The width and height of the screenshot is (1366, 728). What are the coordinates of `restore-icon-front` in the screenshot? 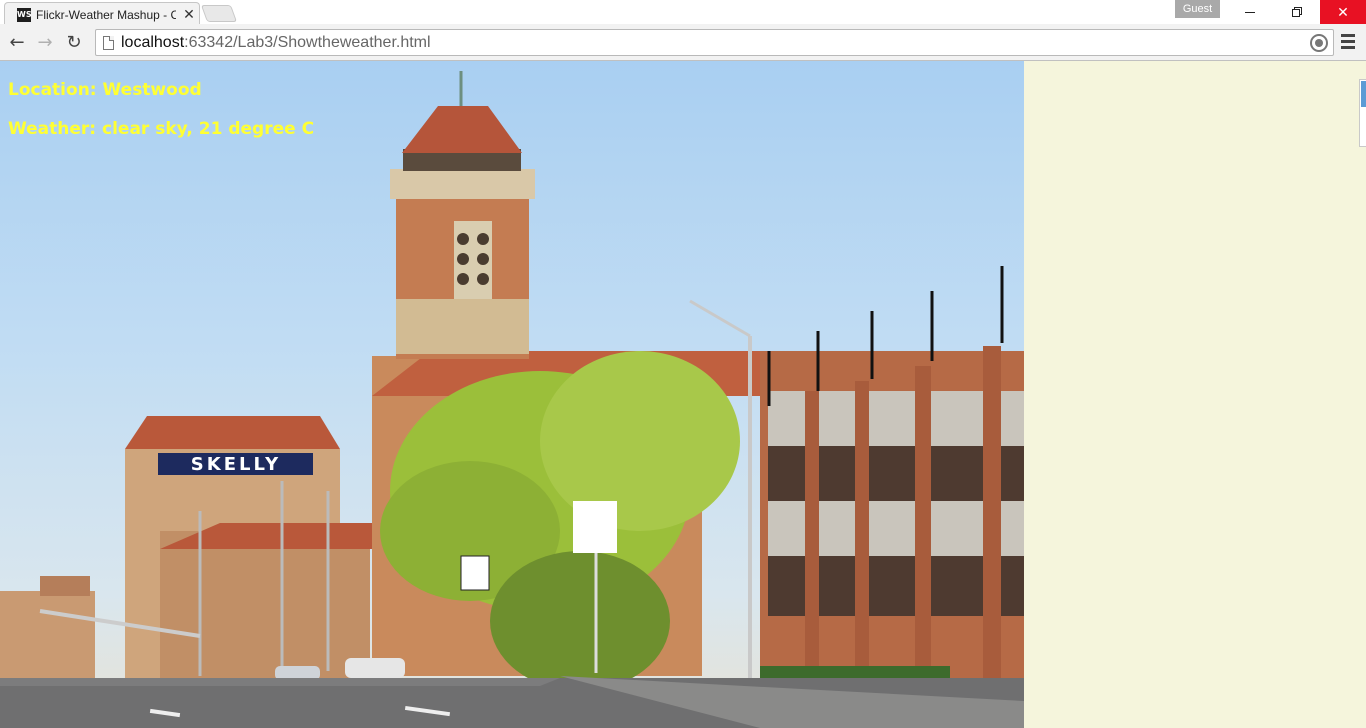 It's located at (1296, 13).